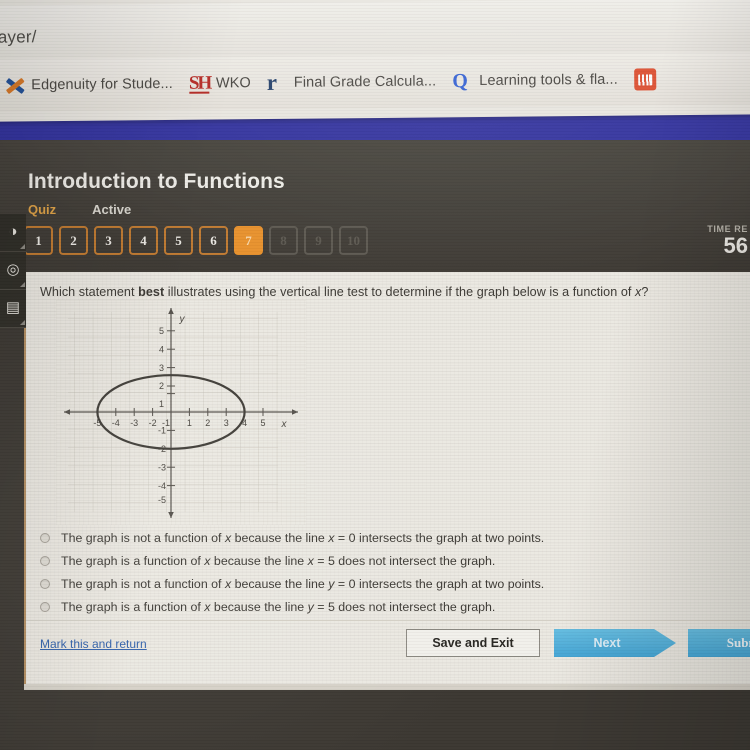 The height and width of the screenshot is (750, 750). What do you see at coordinates (248, 240) in the screenshot?
I see `question-tab-7: 7` at bounding box center [248, 240].